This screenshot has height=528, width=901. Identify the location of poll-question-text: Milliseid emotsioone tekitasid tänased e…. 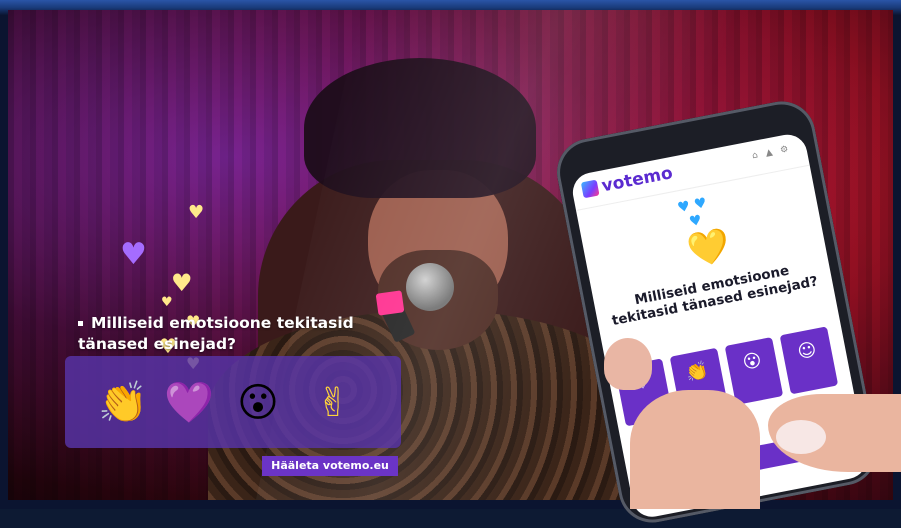
(216, 333).